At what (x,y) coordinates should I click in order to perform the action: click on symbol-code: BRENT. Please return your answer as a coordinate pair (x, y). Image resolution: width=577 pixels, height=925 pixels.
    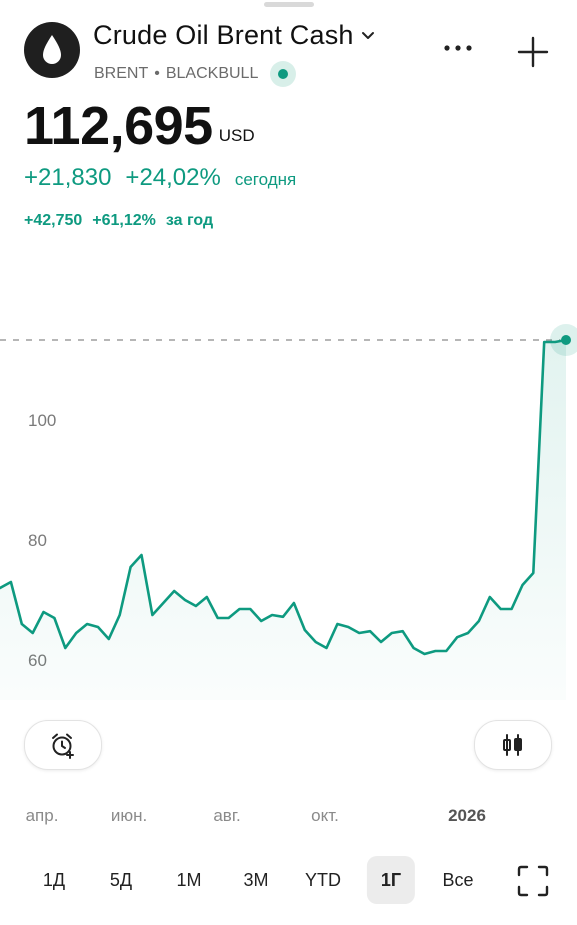
    Looking at the image, I should click on (121, 73).